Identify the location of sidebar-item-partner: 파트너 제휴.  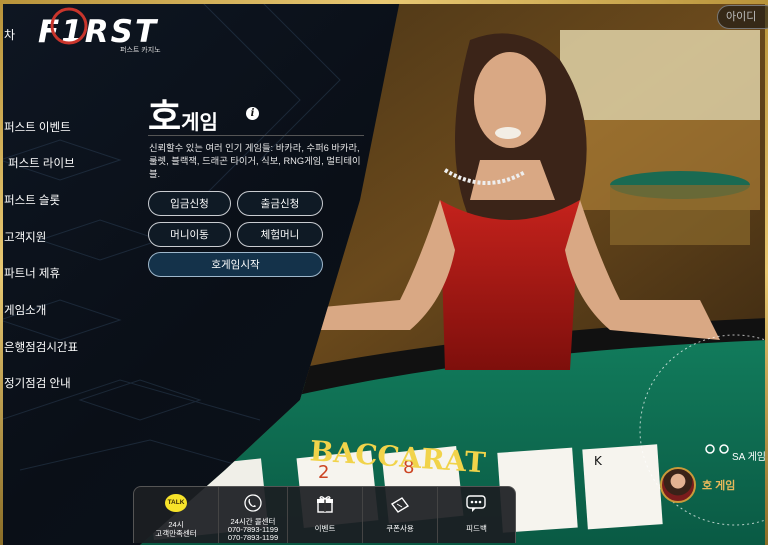
(32, 273).